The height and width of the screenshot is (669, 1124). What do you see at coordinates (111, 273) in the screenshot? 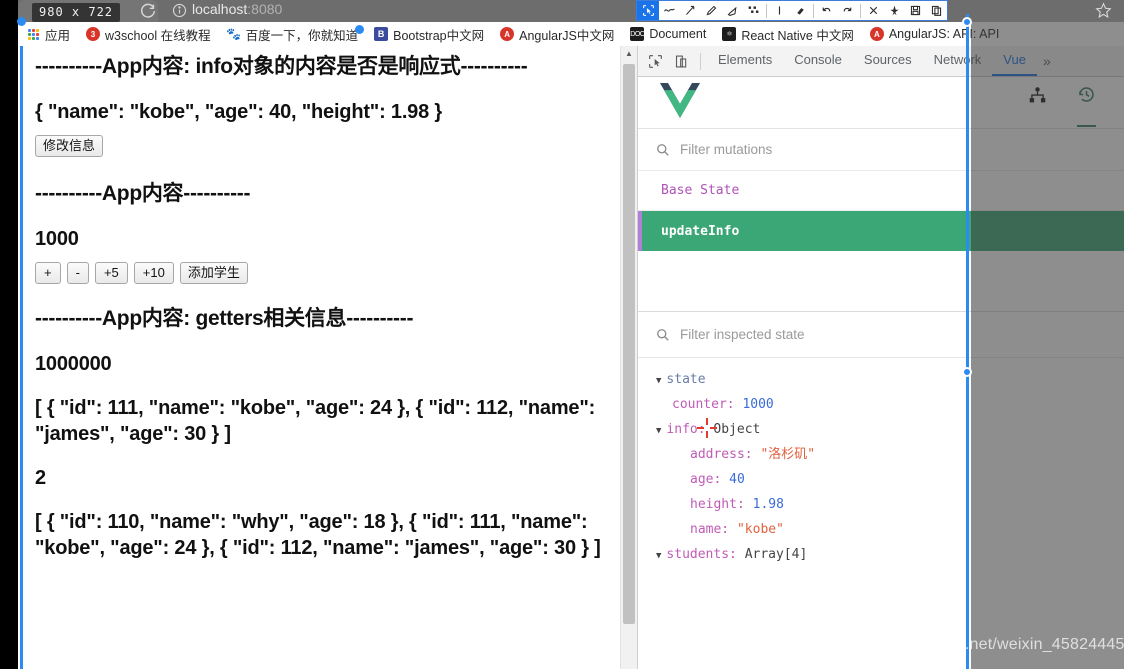
I see `increment-by-5-button: +5` at bounding box center [111, 273].